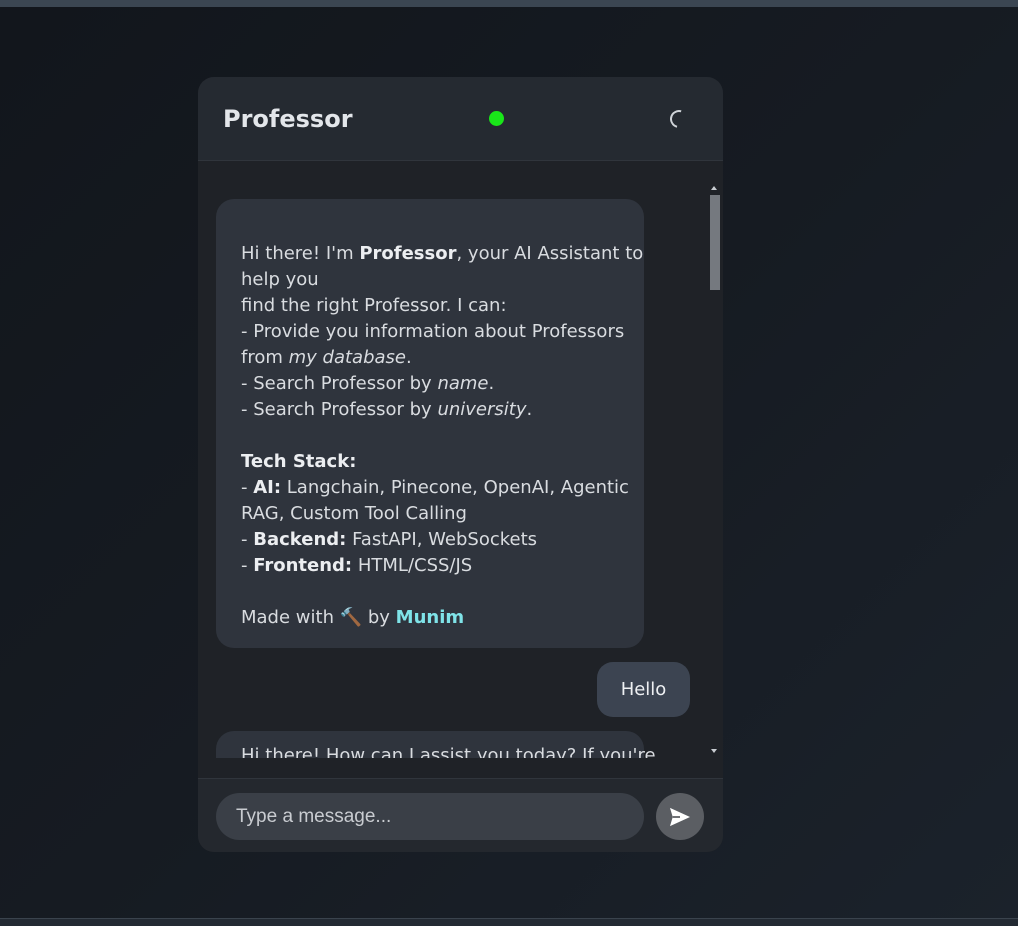 The height and width of the screenshot is (926, 1018). What do you see at coordinates (714, 188) in the screenshot?
I see `scroll-up-arrow-icon` at bounding box center [714, 188].